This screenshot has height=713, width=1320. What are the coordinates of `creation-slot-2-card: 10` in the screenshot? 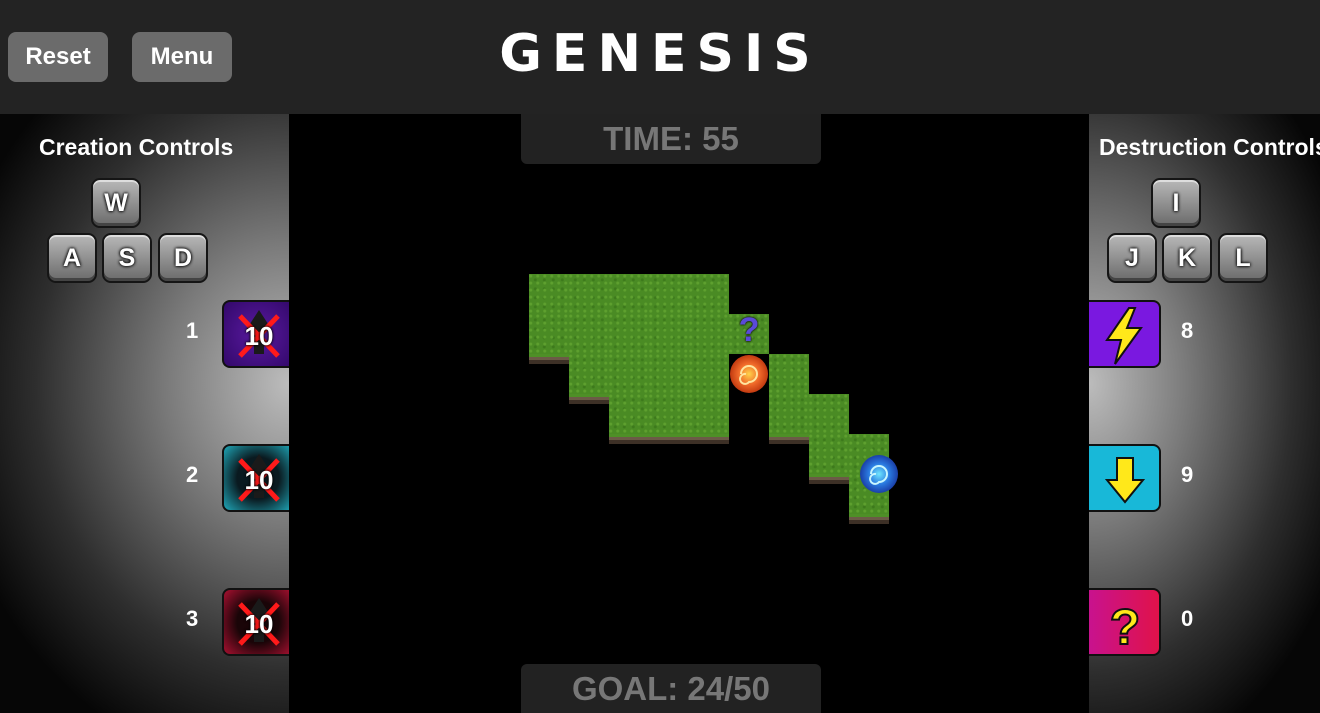 It's located at (257, 478).